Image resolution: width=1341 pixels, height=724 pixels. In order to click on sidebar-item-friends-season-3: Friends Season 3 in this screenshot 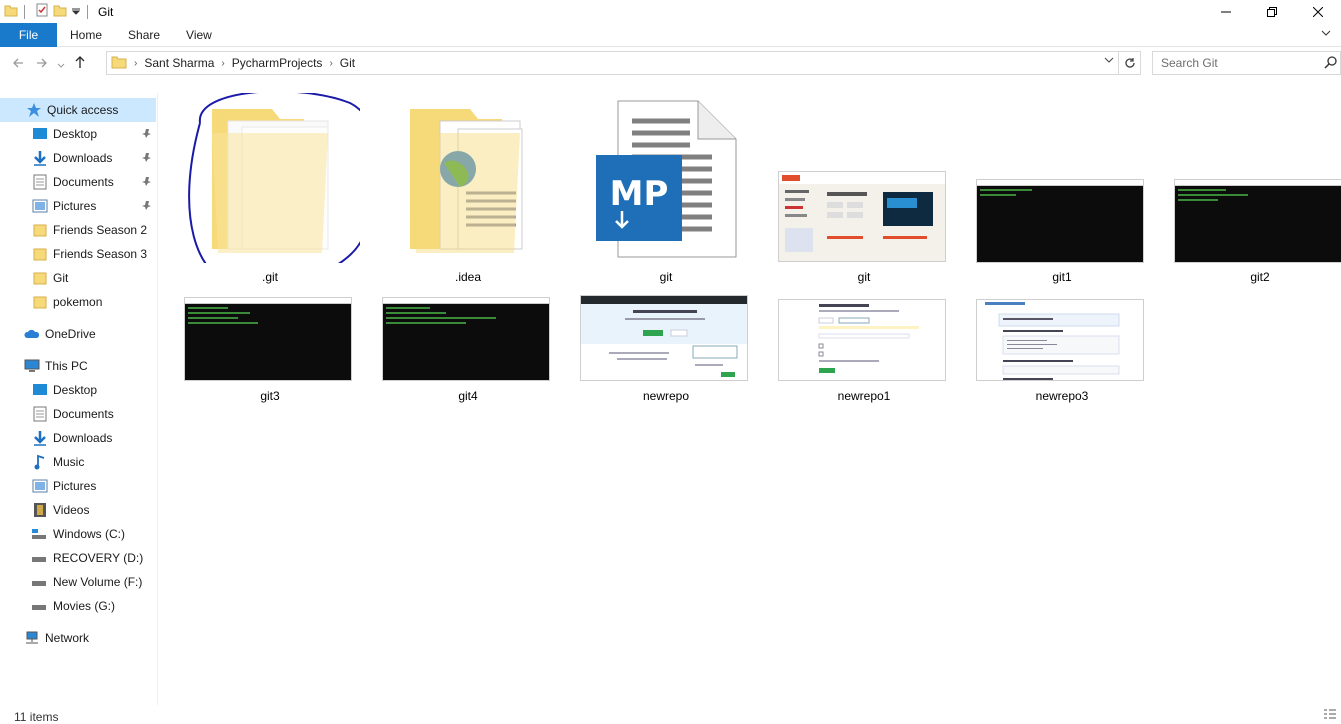, I will do `click(94, 254)`.